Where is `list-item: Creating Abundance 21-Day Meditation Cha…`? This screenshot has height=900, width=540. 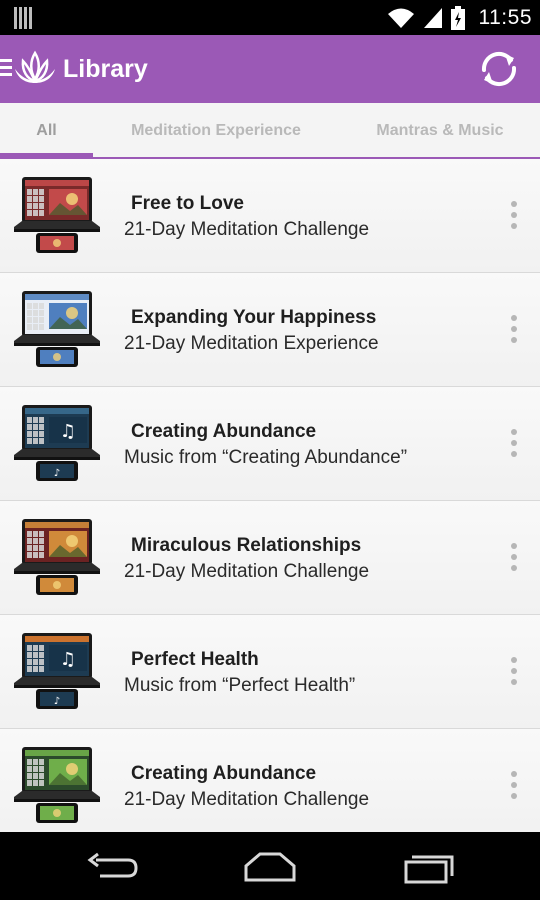 list-item: Creating Abundance 21-Day Meditation Cha… is located at coordinates (270, 780).